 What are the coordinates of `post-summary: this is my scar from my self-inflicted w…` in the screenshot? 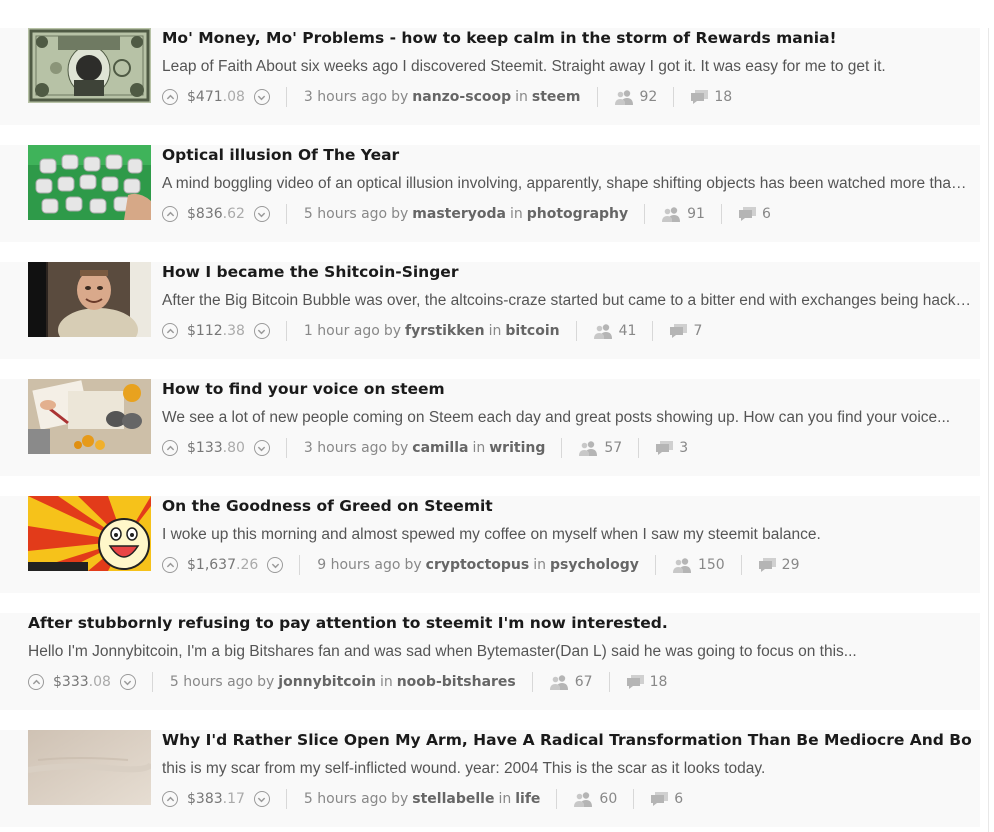 It's located at (567, 769).